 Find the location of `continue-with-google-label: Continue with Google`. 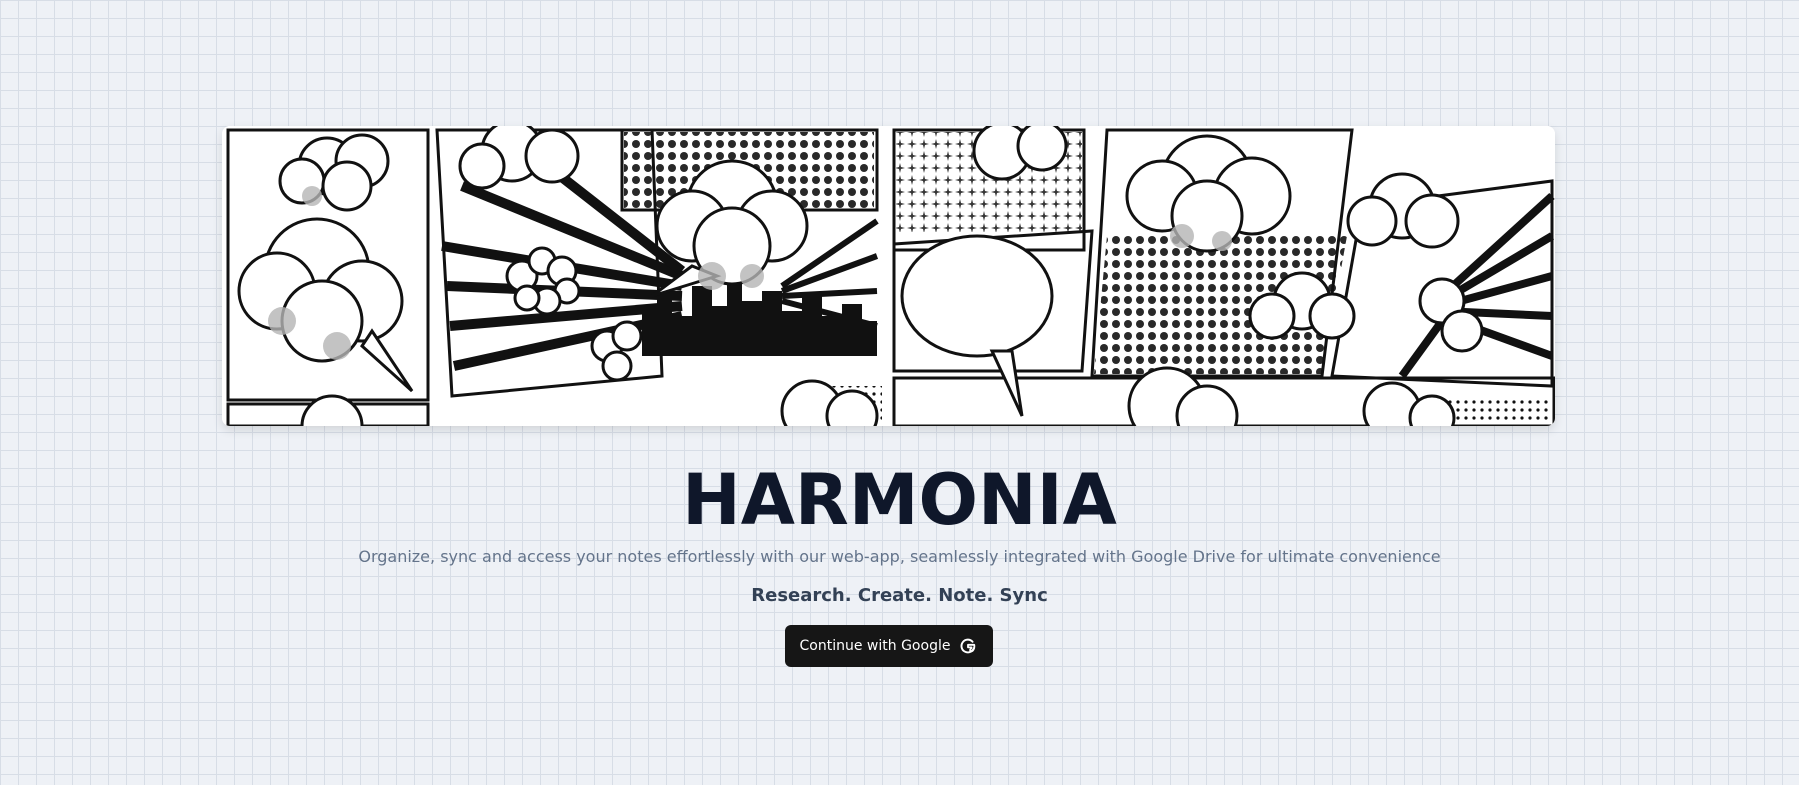

continue-with-google-label: Continue with Google is located at coordinates (875, 646).